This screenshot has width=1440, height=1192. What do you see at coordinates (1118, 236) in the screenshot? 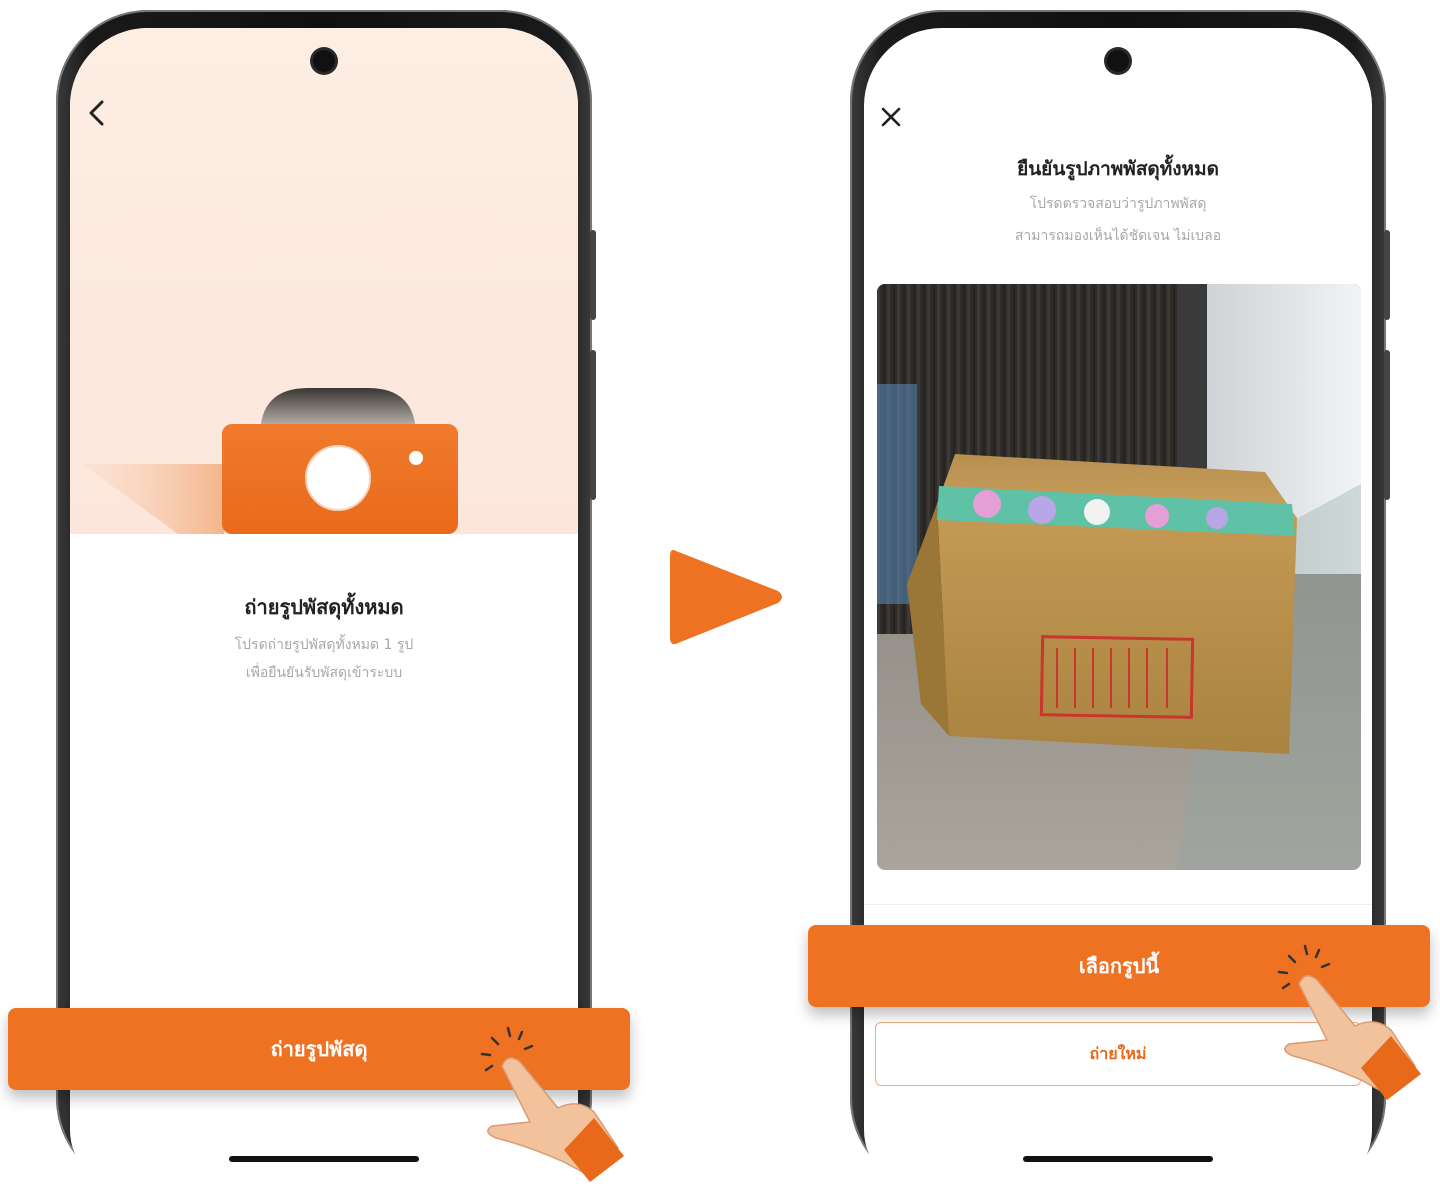
I see `instruction-line-2: สามารถมองเห็นได้ชัดเจน ไม่เบลอ` at bounding box center [1118, 236].